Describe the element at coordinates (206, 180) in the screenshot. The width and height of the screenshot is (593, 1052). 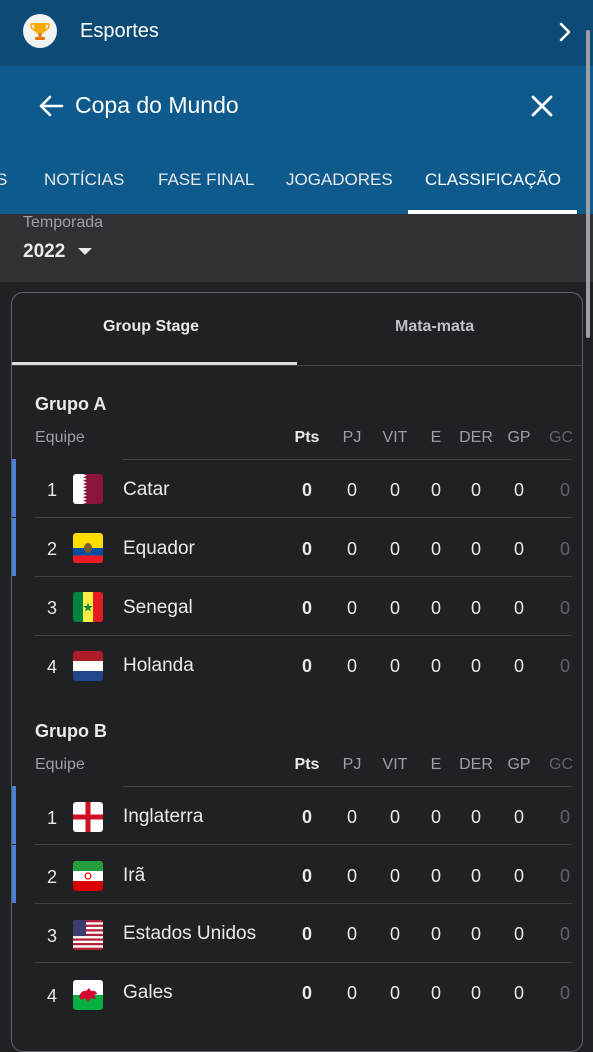
I see `tab-fase-final: FASE FINAL` at that location.